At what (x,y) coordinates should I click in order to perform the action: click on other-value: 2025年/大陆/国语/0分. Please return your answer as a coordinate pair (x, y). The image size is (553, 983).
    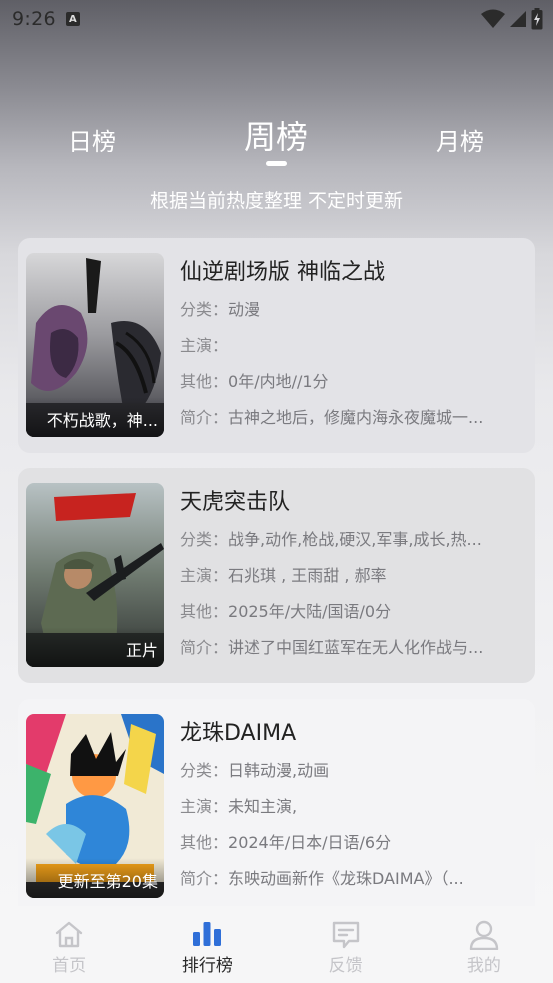
    Looking at the image, I should click on (310, 611).